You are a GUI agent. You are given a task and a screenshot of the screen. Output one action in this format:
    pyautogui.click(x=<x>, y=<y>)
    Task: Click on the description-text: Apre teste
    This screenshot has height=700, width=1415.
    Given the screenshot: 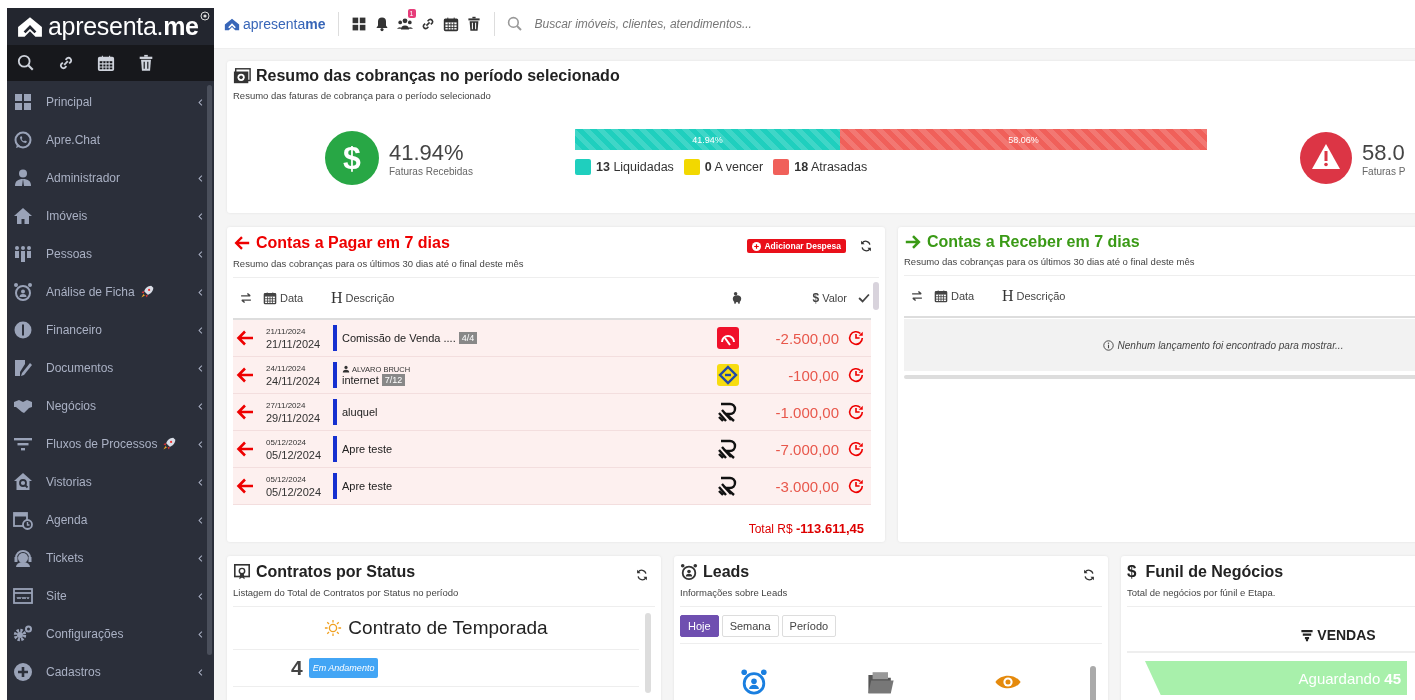 What is the action you would take?
    pyautogui.click(x=367, y=486)
    